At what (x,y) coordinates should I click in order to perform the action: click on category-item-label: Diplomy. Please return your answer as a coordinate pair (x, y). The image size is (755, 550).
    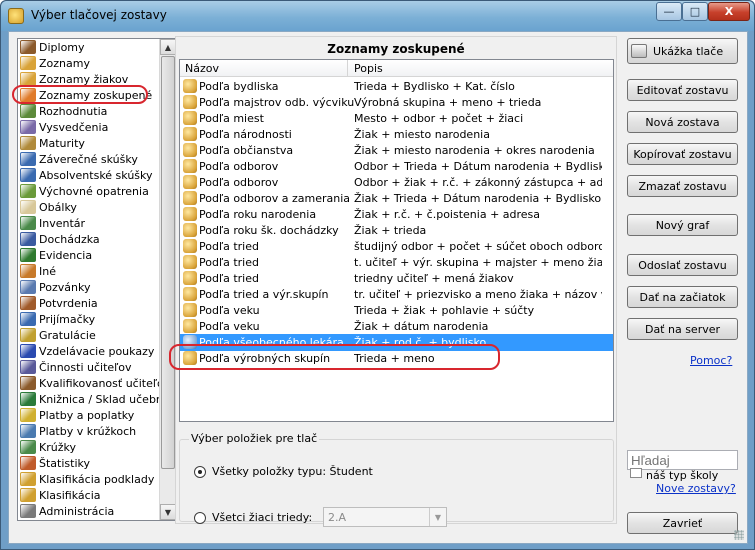
    Looking at the image, I should click on (62, 47).